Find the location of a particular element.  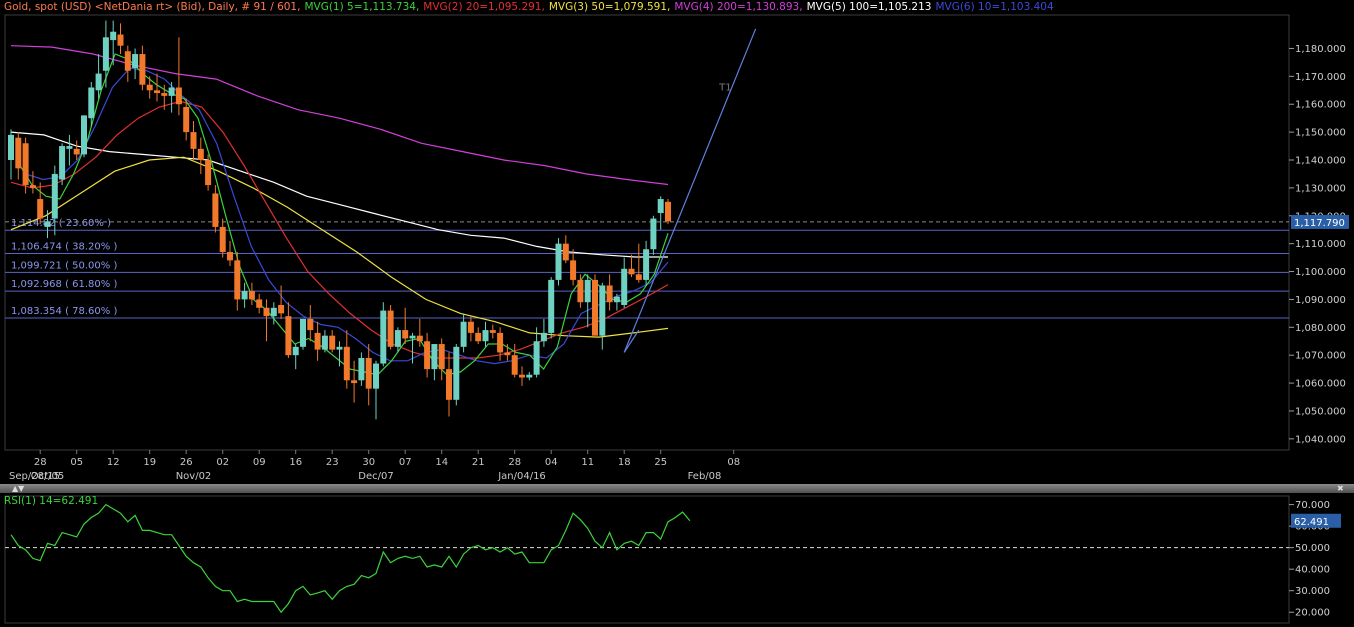

rsi-title: RSI(1) 14=62.491 is located at coordinates (51, 501).